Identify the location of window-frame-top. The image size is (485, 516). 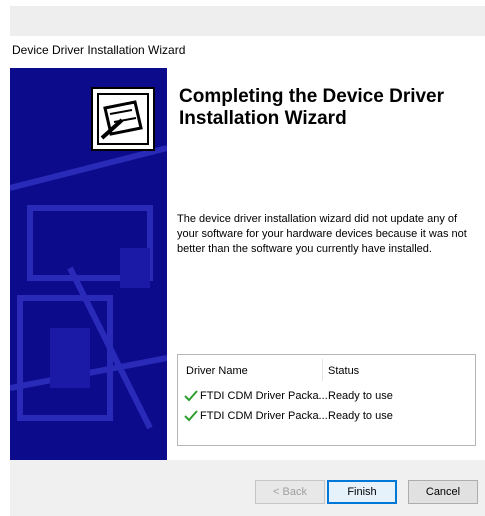
(247, 21).